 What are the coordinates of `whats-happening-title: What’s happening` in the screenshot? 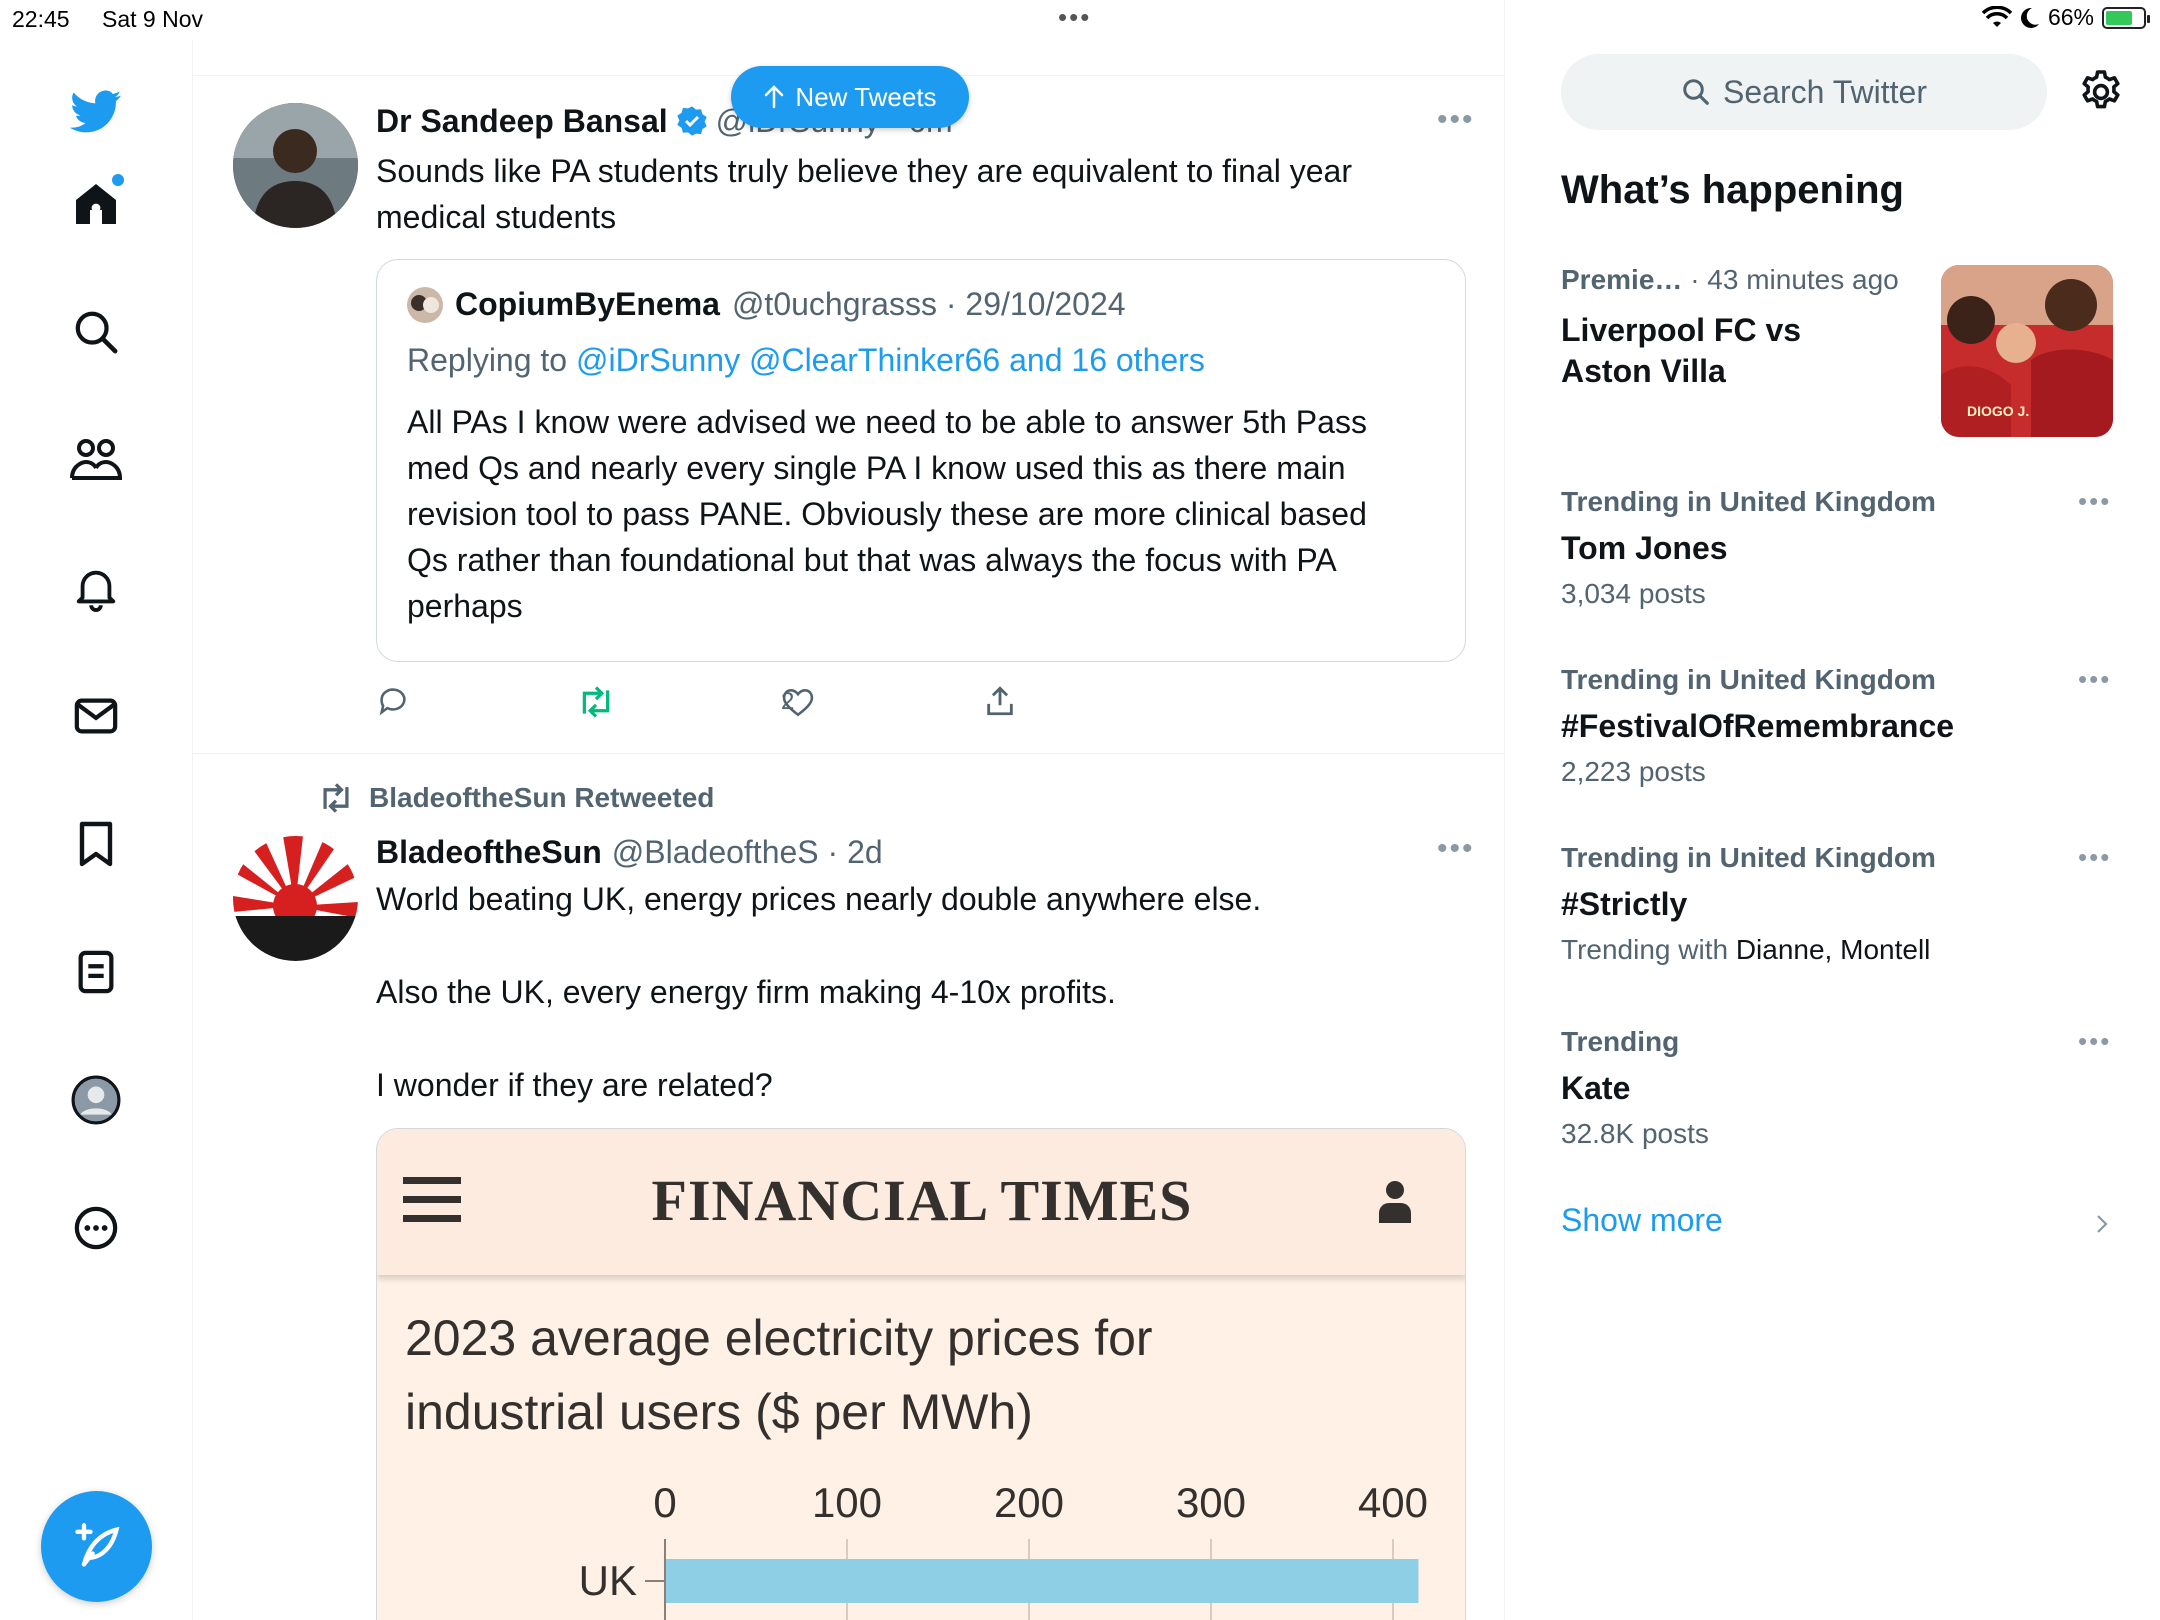 It's located at (1732, 190).